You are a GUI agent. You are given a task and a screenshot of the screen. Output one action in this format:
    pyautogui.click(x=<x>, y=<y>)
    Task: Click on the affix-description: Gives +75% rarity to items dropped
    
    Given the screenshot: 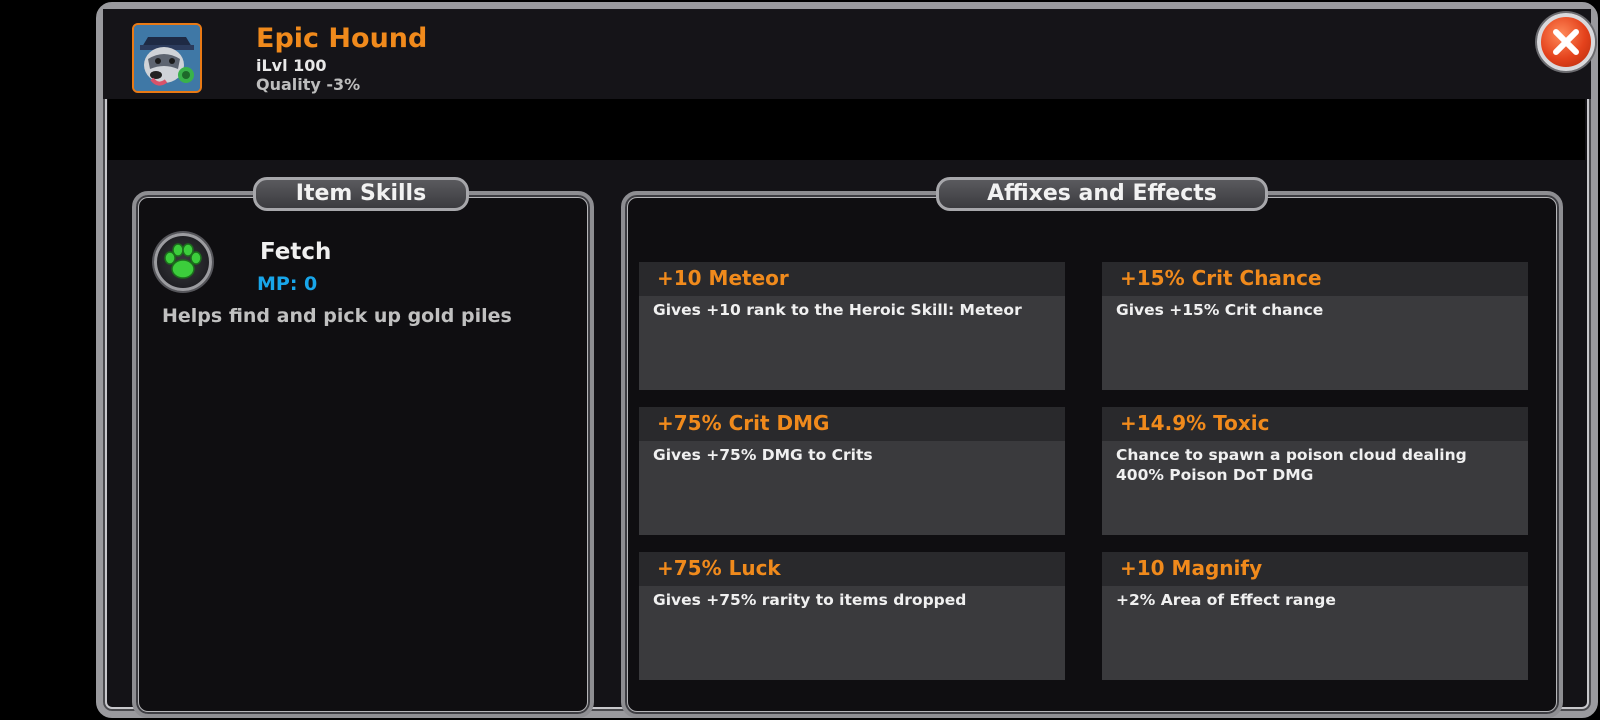 What is the action you would take?
    pyautogui.click(x=810, y=600)
    